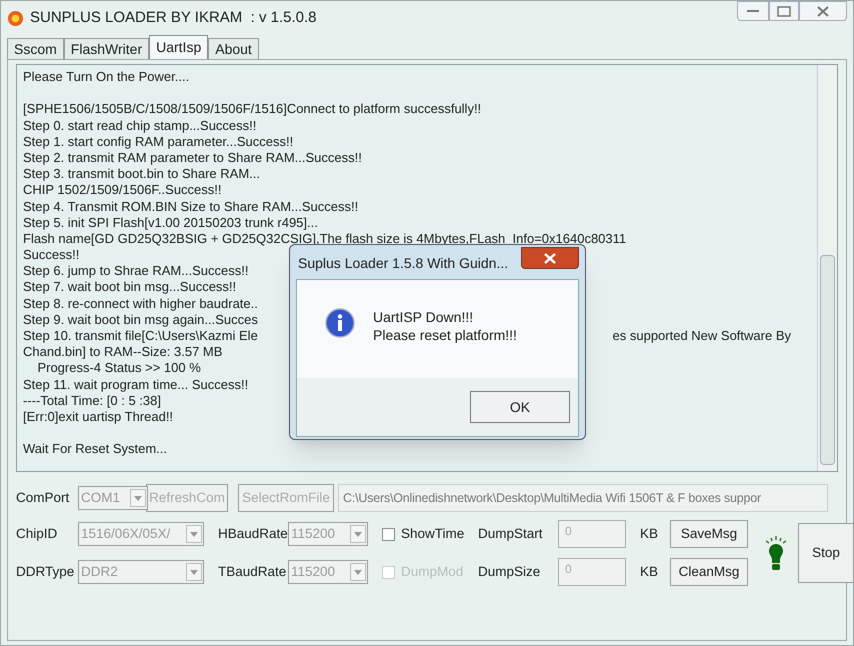 The image size is (854, 646). I want to click on tab: Sscom, so click(35, 48).